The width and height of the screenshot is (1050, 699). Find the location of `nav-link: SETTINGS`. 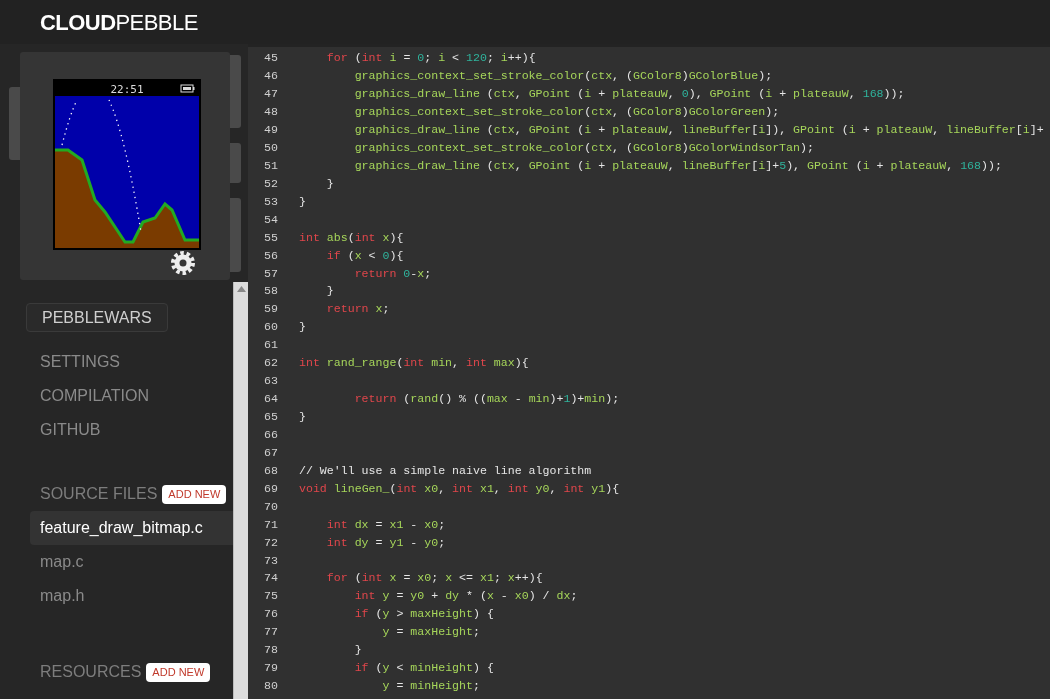

nav-link: SETTINGS is located at coordinates (80, 362).